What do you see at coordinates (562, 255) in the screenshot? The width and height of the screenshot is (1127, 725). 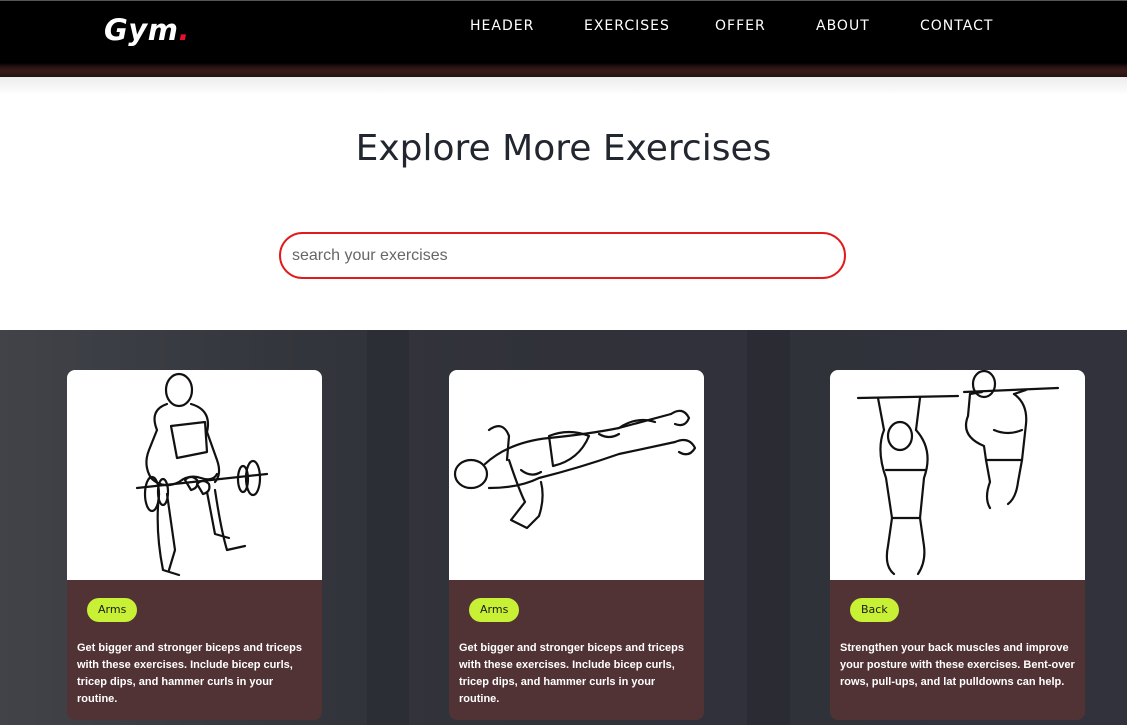 I see `search-input` at bounding box center [562, 255].